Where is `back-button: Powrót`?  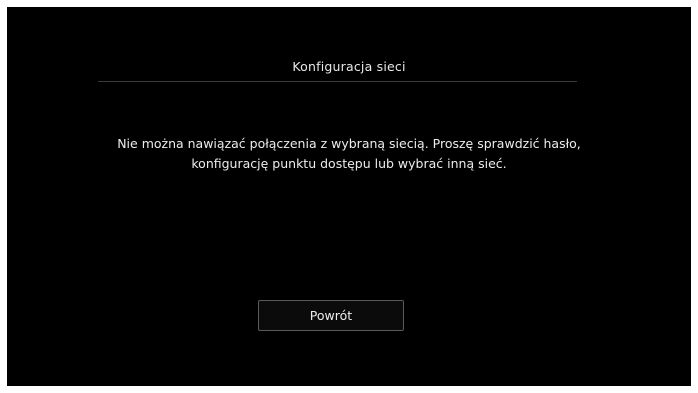
back-button: Powrót is located at coordinates (331, 315).